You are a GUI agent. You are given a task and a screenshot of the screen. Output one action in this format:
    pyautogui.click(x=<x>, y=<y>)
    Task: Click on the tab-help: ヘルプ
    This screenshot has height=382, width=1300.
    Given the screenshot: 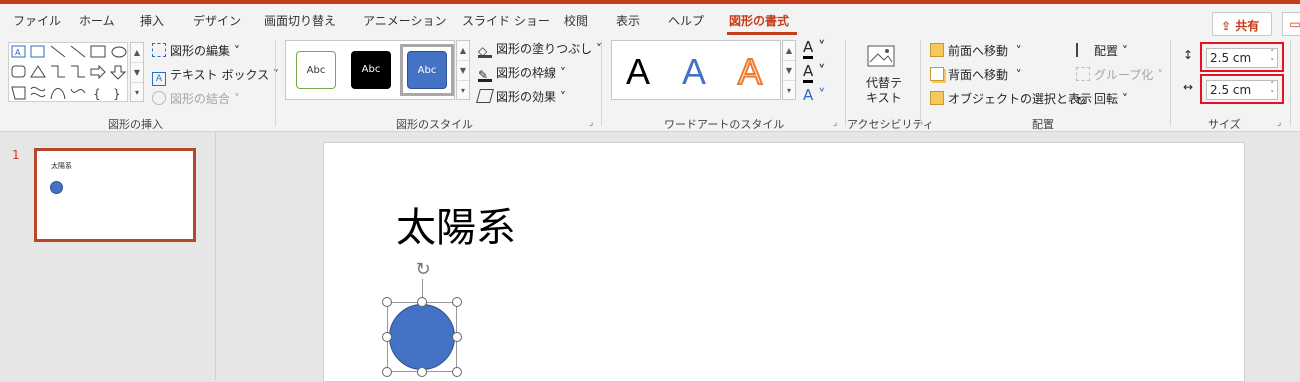 What is the action you would take?
    pyautogui.click(x=686, y=20)
    